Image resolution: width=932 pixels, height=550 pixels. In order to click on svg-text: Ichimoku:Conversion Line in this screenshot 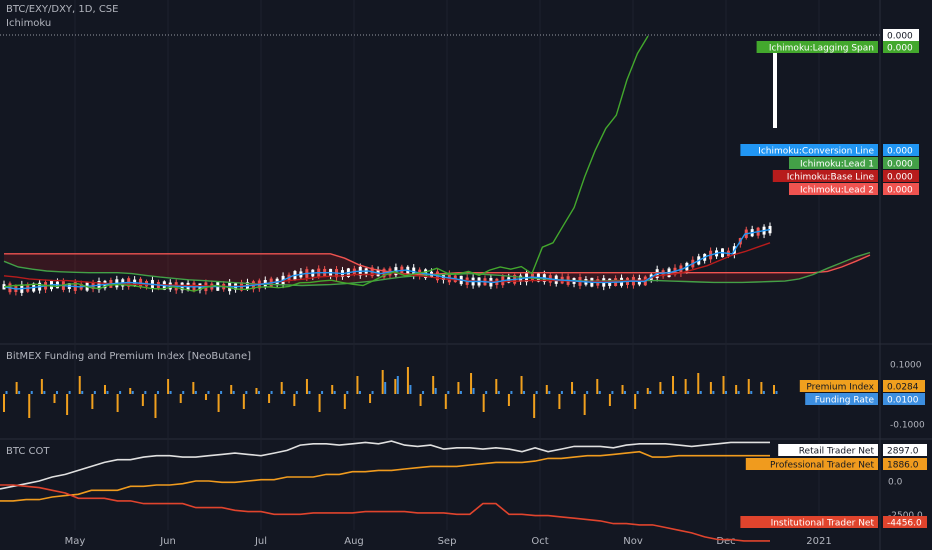, I will do `click(816, 152)`.